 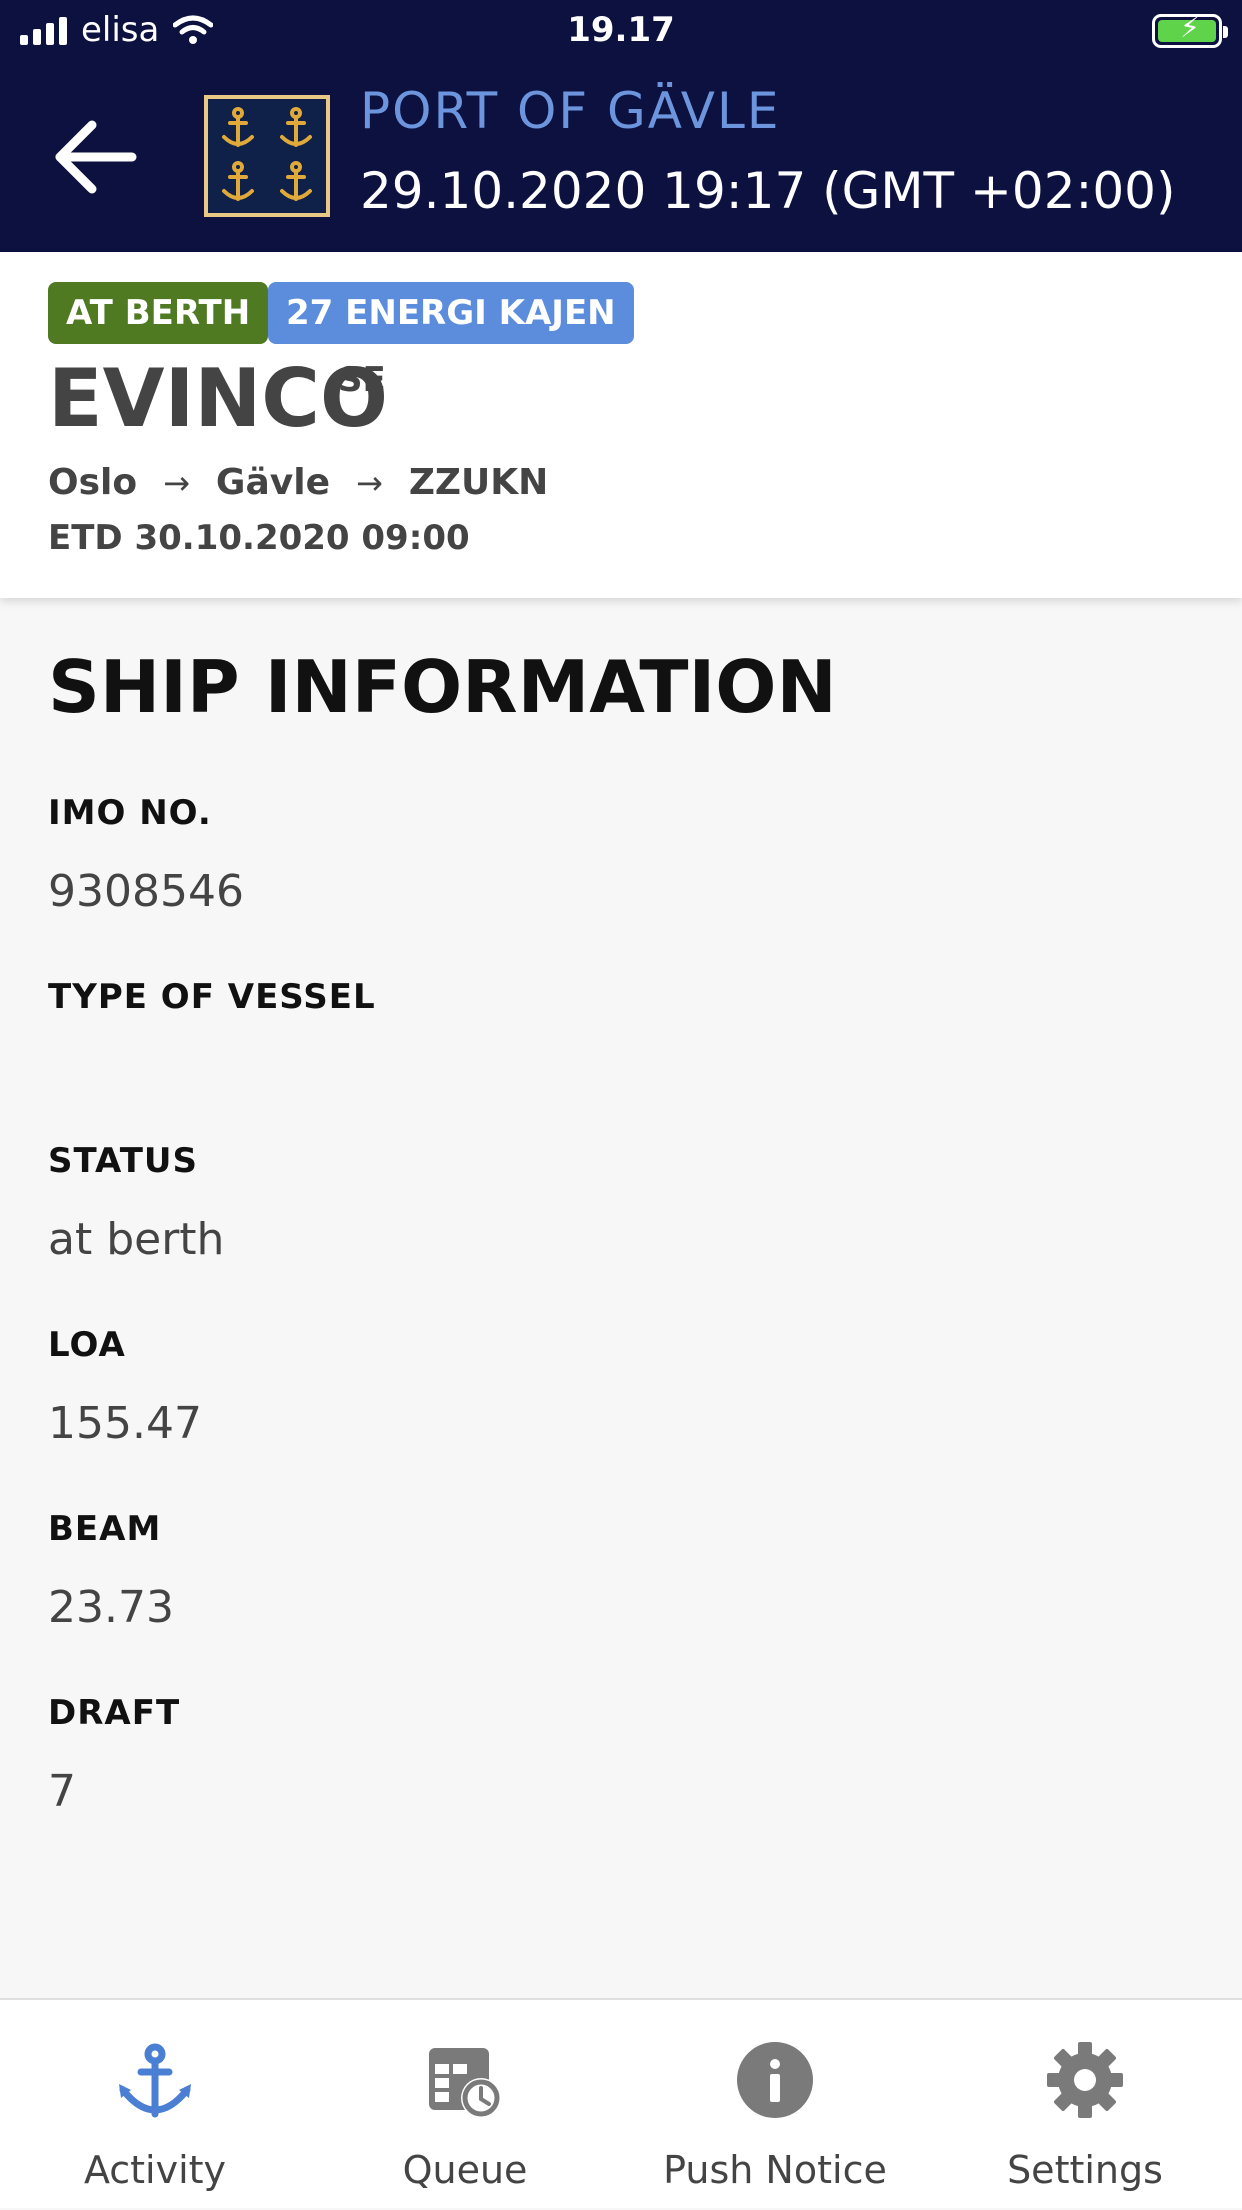 What do you see at coordinates (451, 313) in the screenshot?
I see `berth-badge: 27 ENERGI KAJEN` at bounding box center [451, 313].